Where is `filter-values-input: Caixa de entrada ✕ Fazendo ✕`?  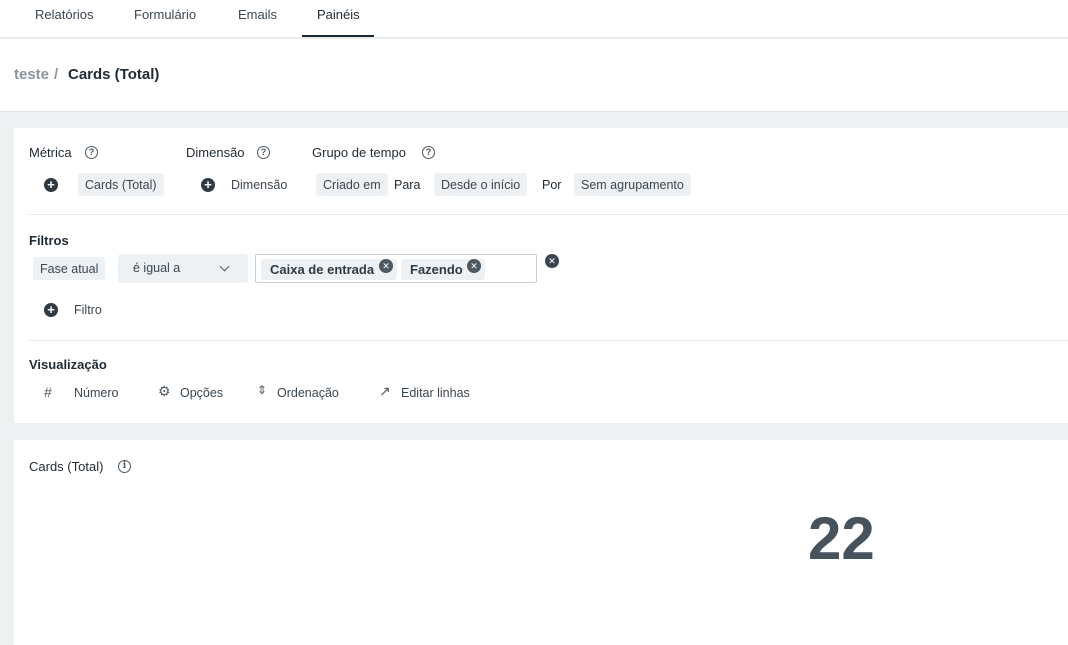 filter-values-input: Caixa de entrada ✕ Fazendo ✕ is located at coordinates (396, 268).